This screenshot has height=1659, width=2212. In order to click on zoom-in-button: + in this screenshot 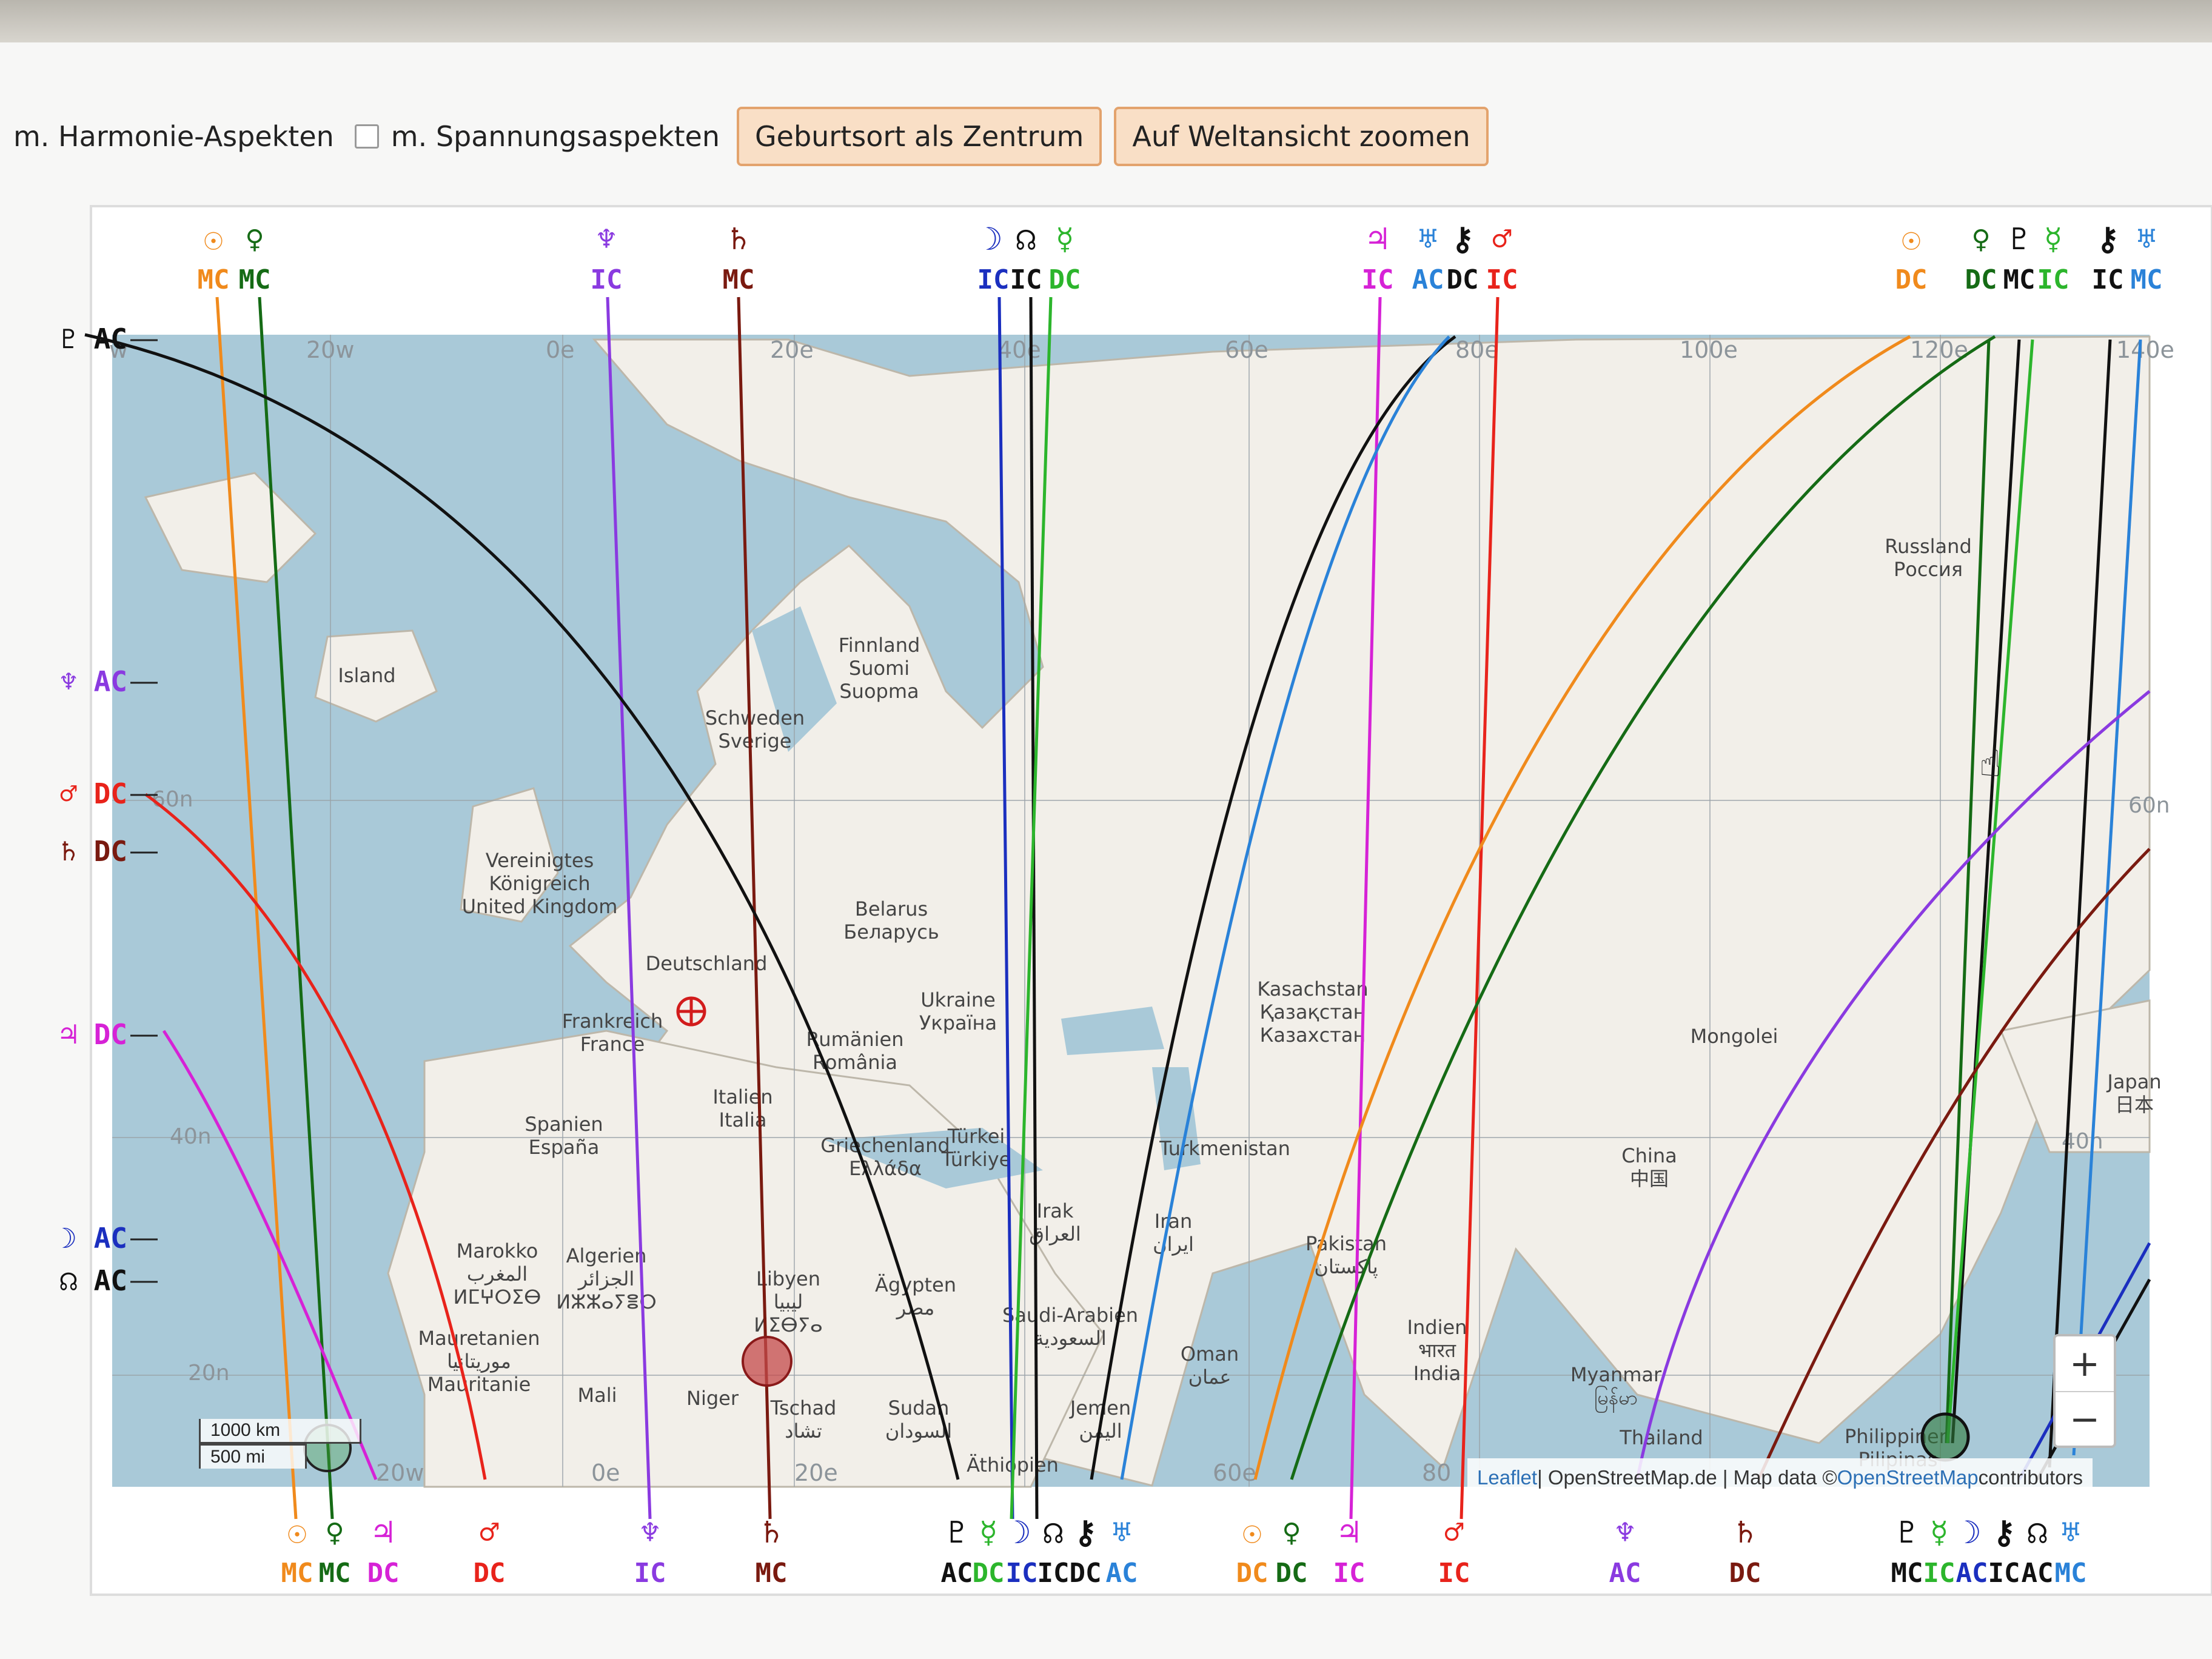, I will do `click(2085, 1364)`.